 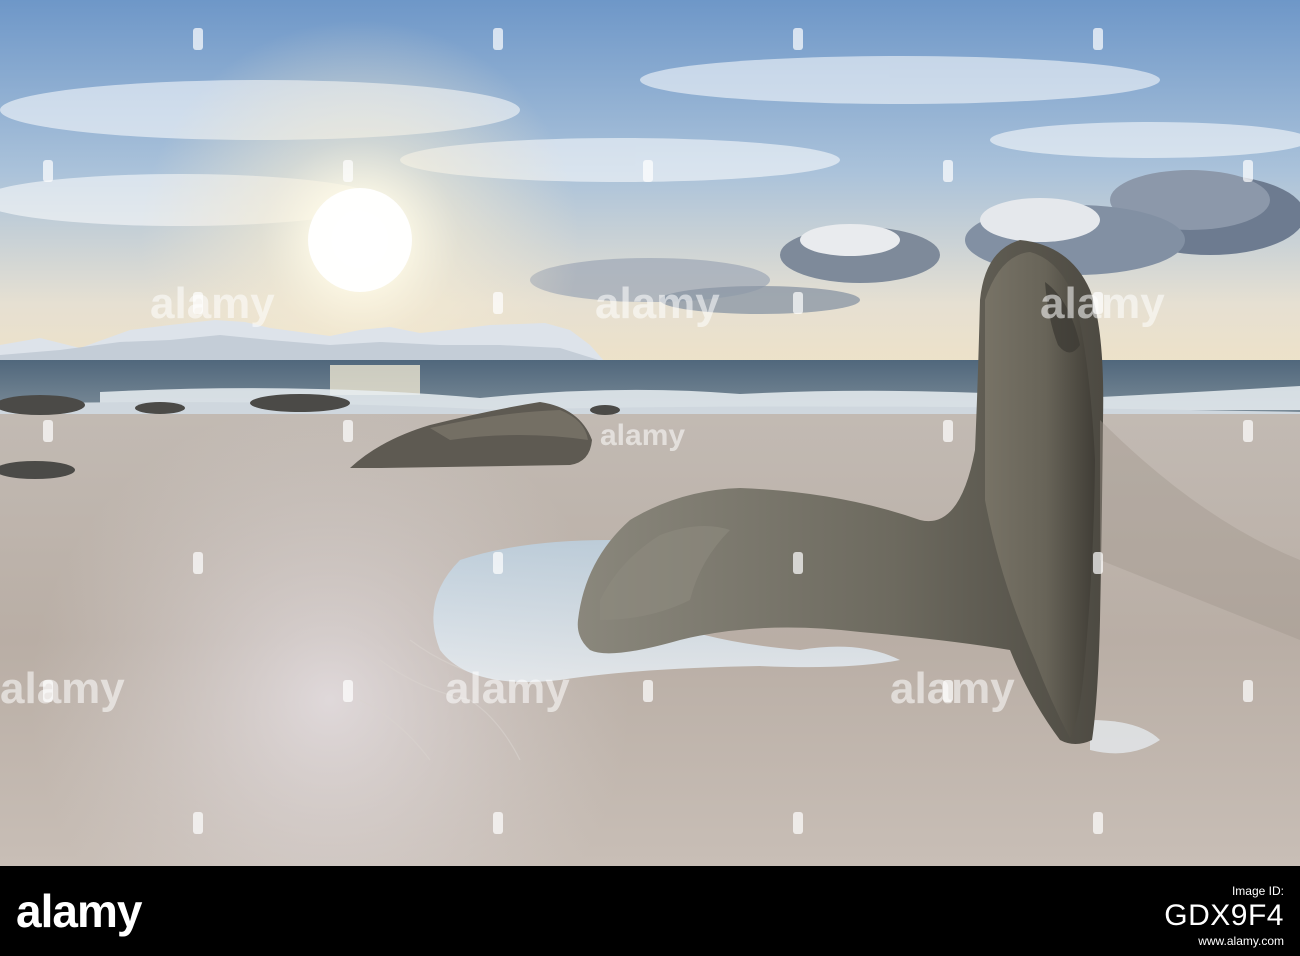 I want to click on alamy-logo: alamy, so click(x=79, y=911).